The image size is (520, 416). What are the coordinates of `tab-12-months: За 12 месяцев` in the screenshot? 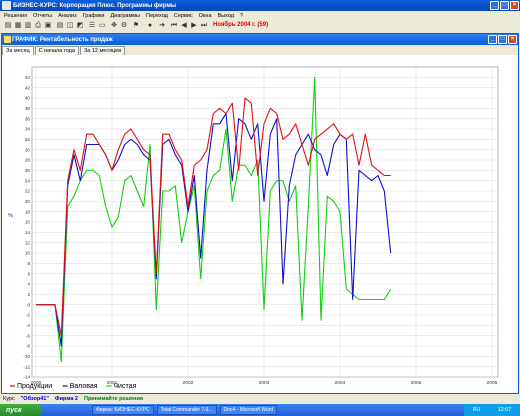 It's located at (102, 50).